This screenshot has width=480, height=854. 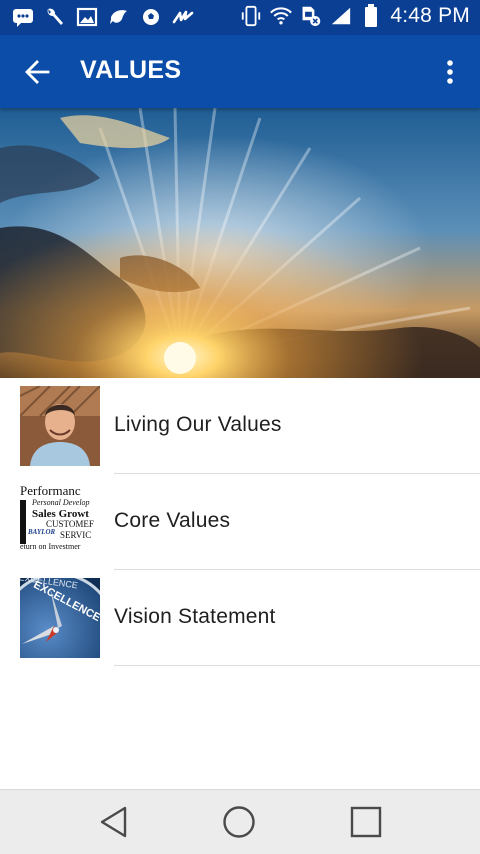 I want to click on app-bar: VALUES, so click(x=240, y=71).